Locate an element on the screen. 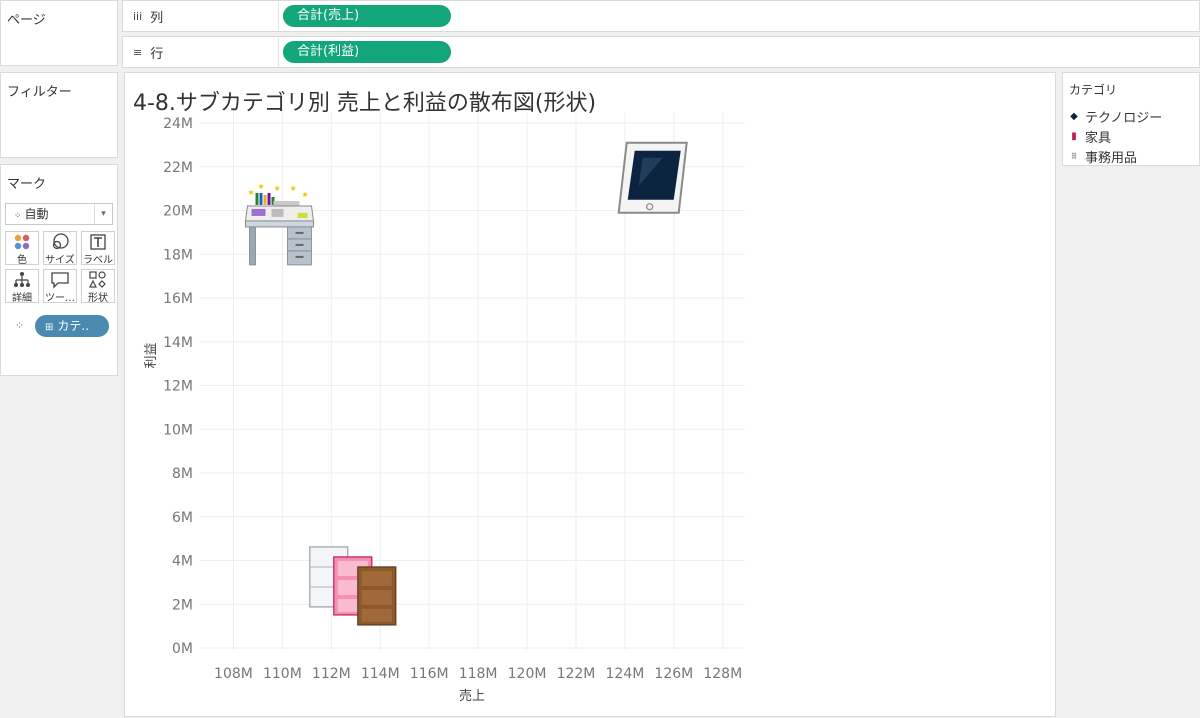 The height and width of the screenshot is (718, 1200). label-button: ラベル is located at coordinates (98, 248).